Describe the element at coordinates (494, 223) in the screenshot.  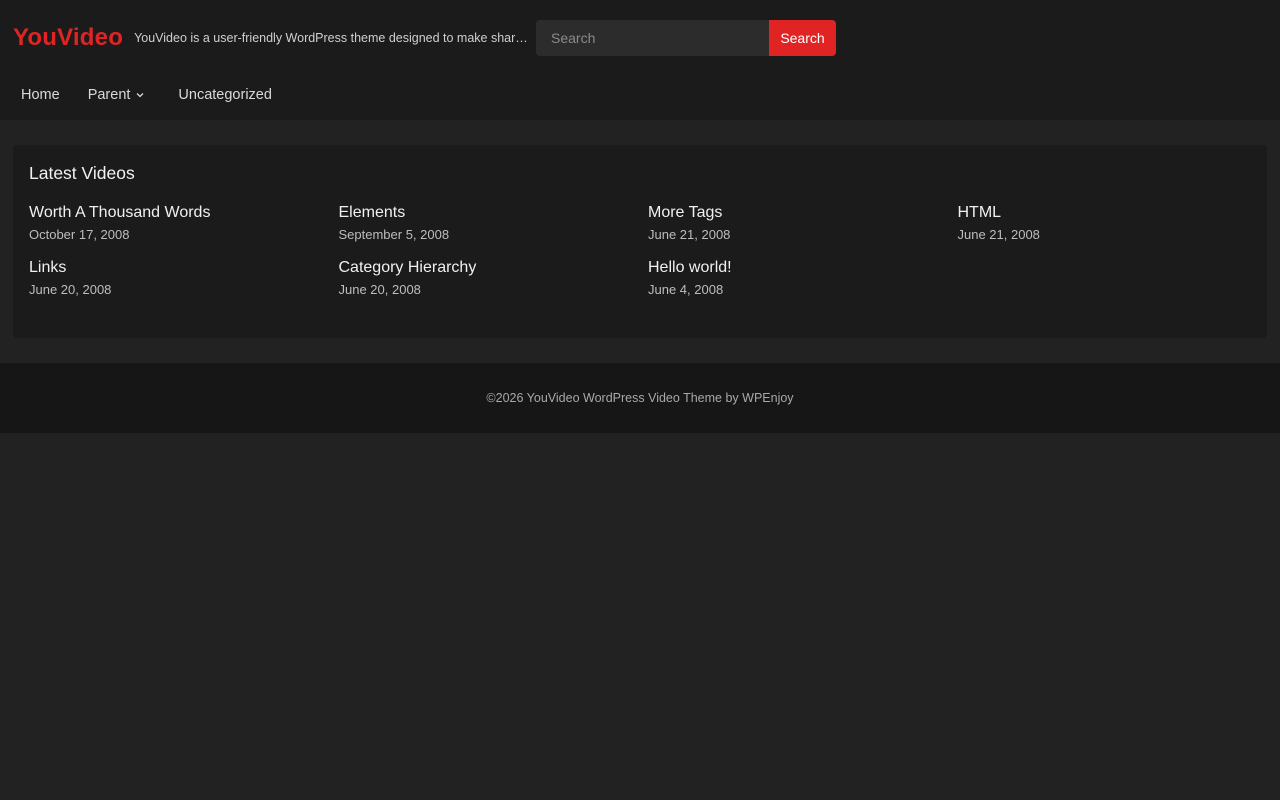
I see `video-item: Elements September 5, 2008` at that location.